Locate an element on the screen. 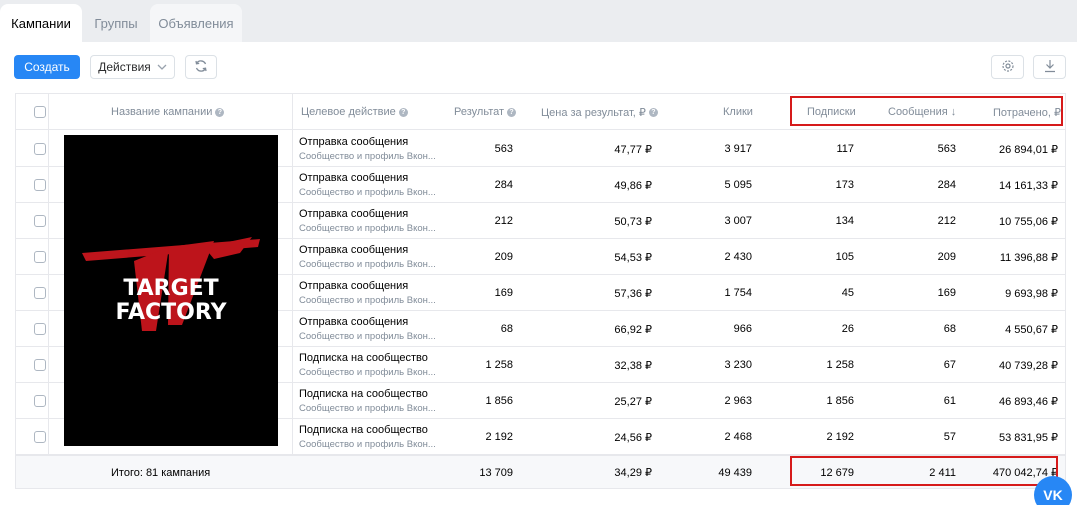  download-icon is located at coordinates (1050, 67).